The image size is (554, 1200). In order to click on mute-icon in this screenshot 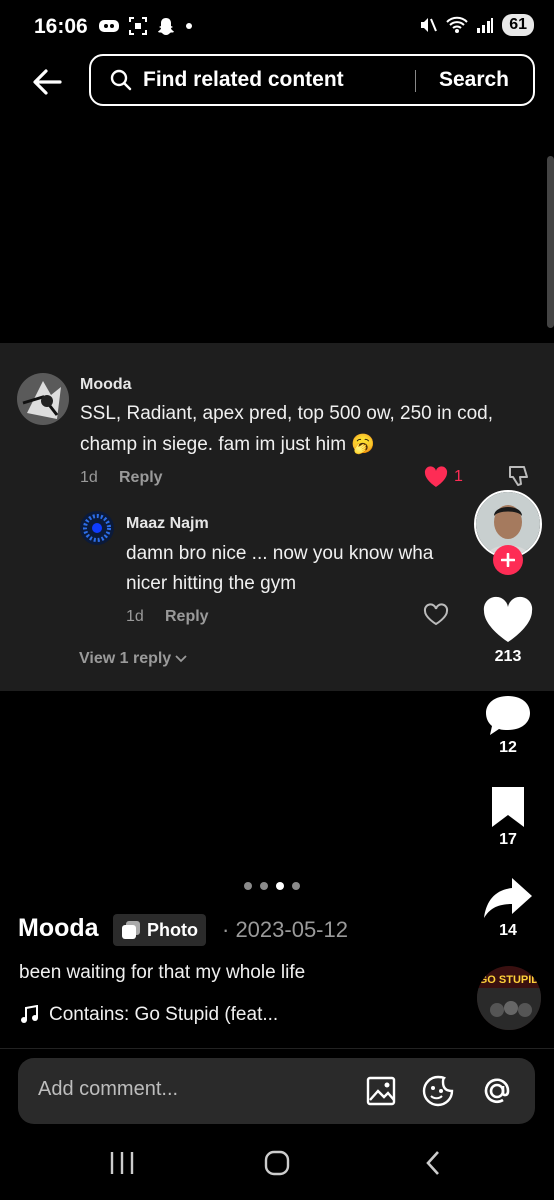, I will do `click(429, 25)`.